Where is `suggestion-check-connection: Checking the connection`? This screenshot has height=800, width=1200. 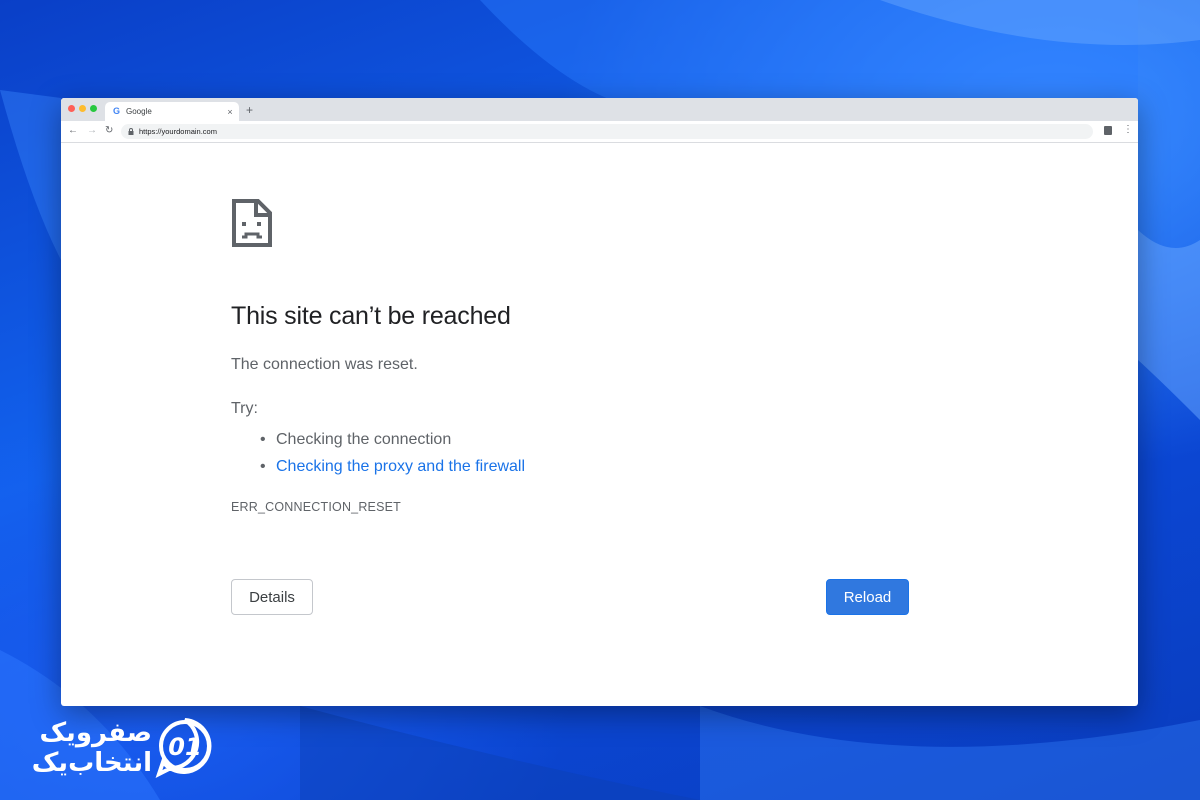 suggestion-check-connection: Checking the connection is located at coordinates (390, 439).